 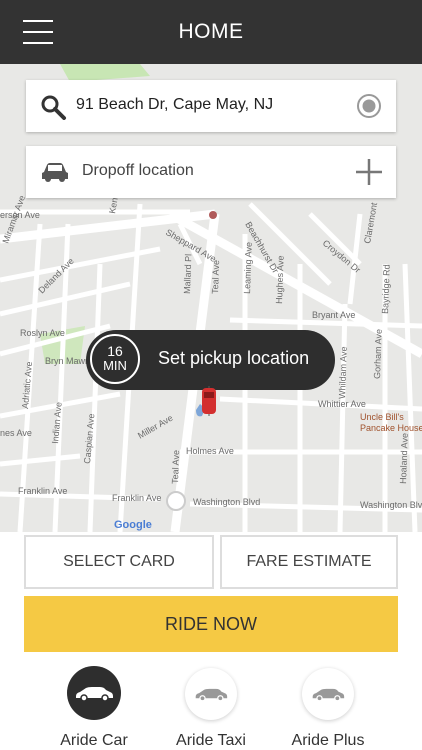 What do you see at coordinates (391, 428) in the screenshot?
I see `svg-text: Pancake House` at bounding box center [391, 428].